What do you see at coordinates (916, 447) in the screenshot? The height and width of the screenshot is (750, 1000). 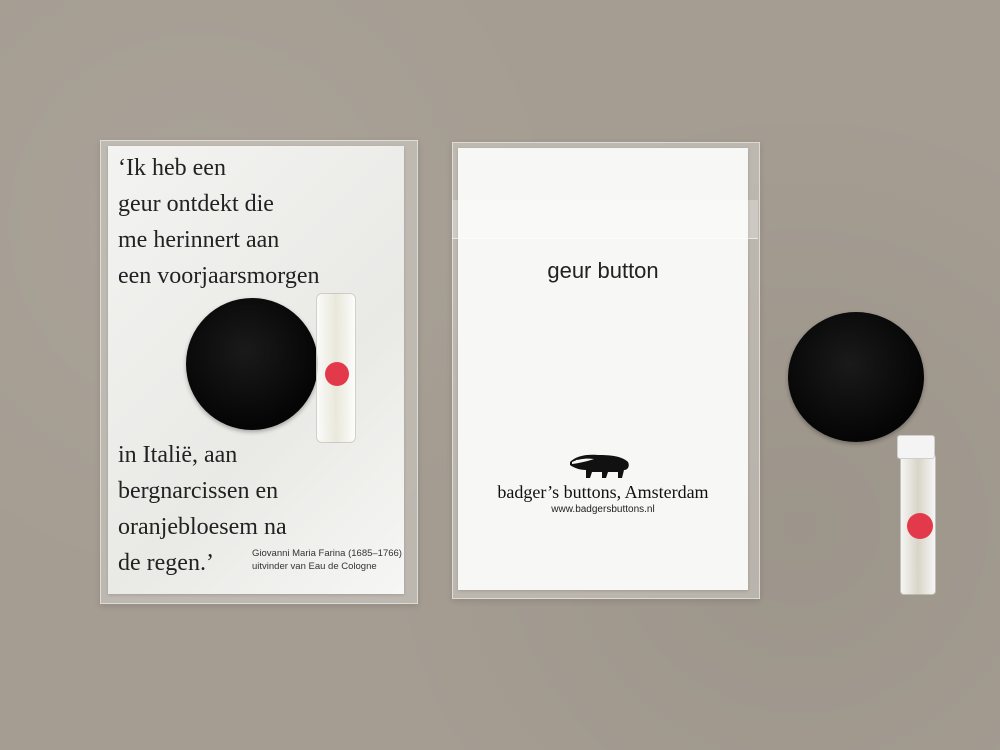 I see `vial-cap` at bounding box center [916, 447].